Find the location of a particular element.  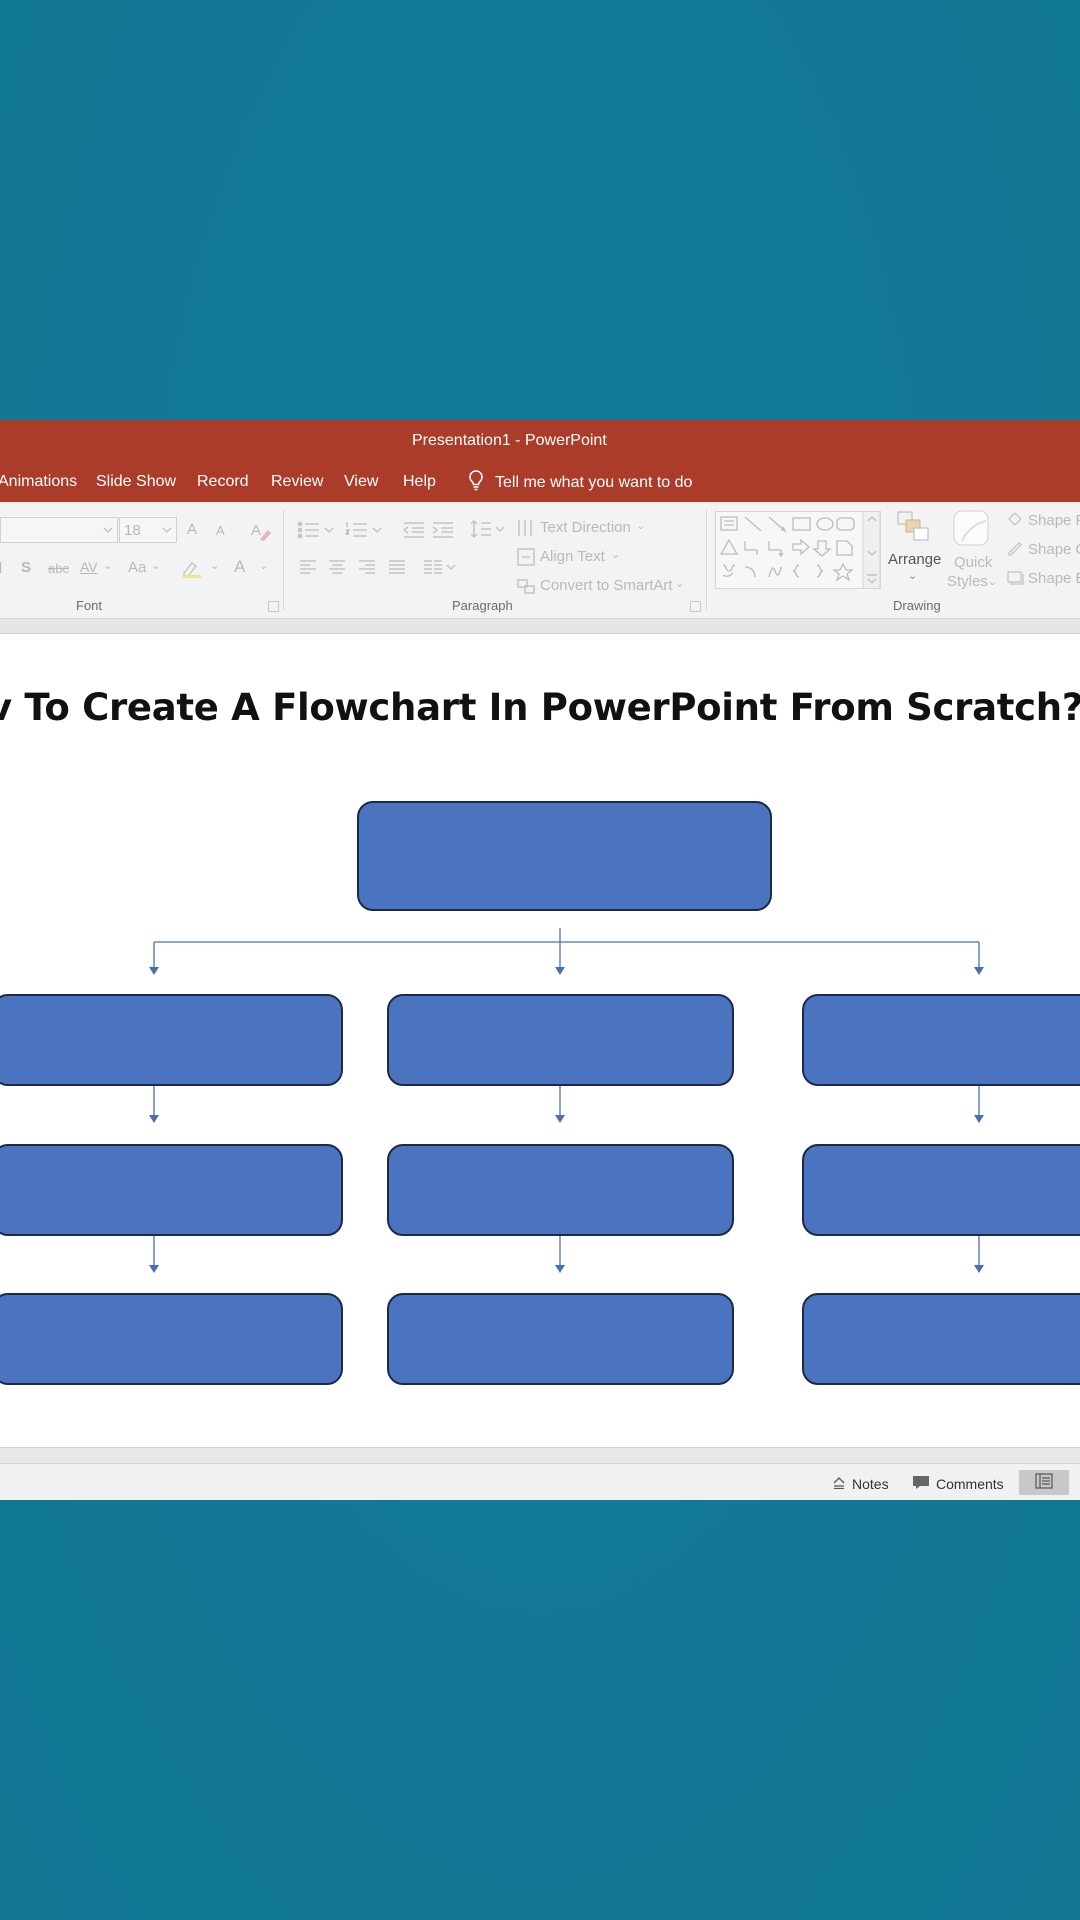

comments-button: Comments is located at coordinates (958, 1484).